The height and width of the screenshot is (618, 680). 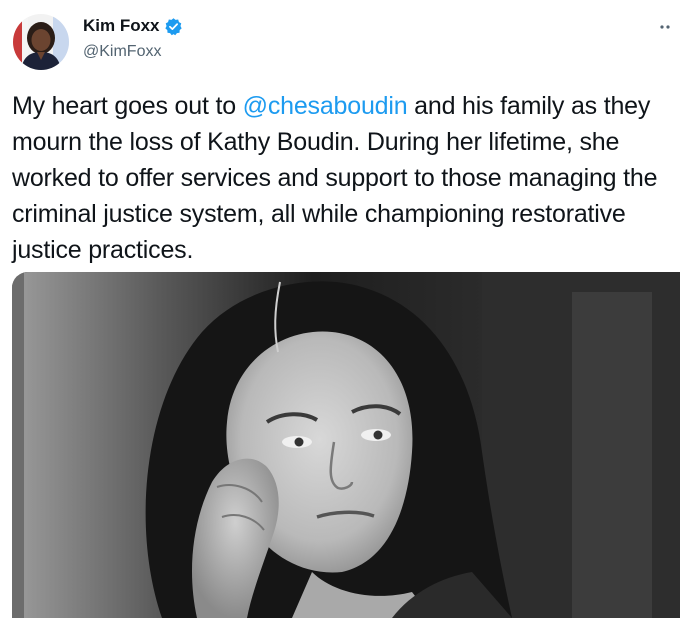 I want to click on author-display-name: Kim Foxx, so click(x=121, y=26).